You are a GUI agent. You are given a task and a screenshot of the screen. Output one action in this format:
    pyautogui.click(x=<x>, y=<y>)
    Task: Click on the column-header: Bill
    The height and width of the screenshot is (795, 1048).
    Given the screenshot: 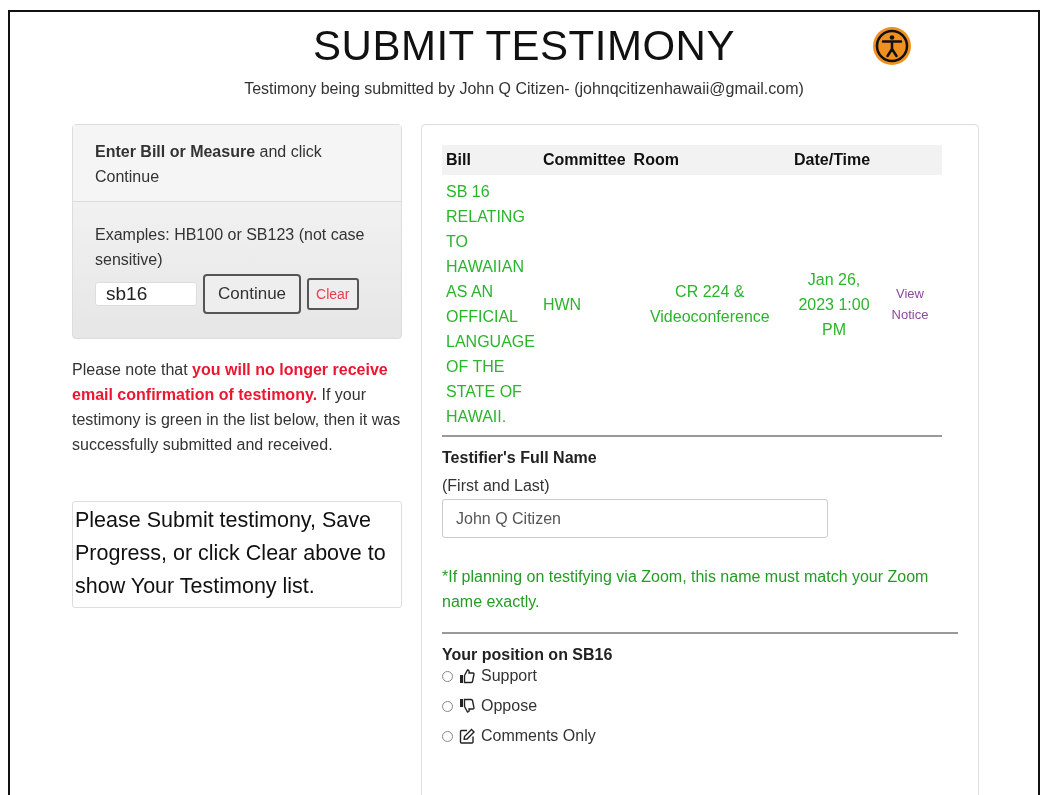 What is the action you would take?
    pyautogui.click(x=490, y=160)
    